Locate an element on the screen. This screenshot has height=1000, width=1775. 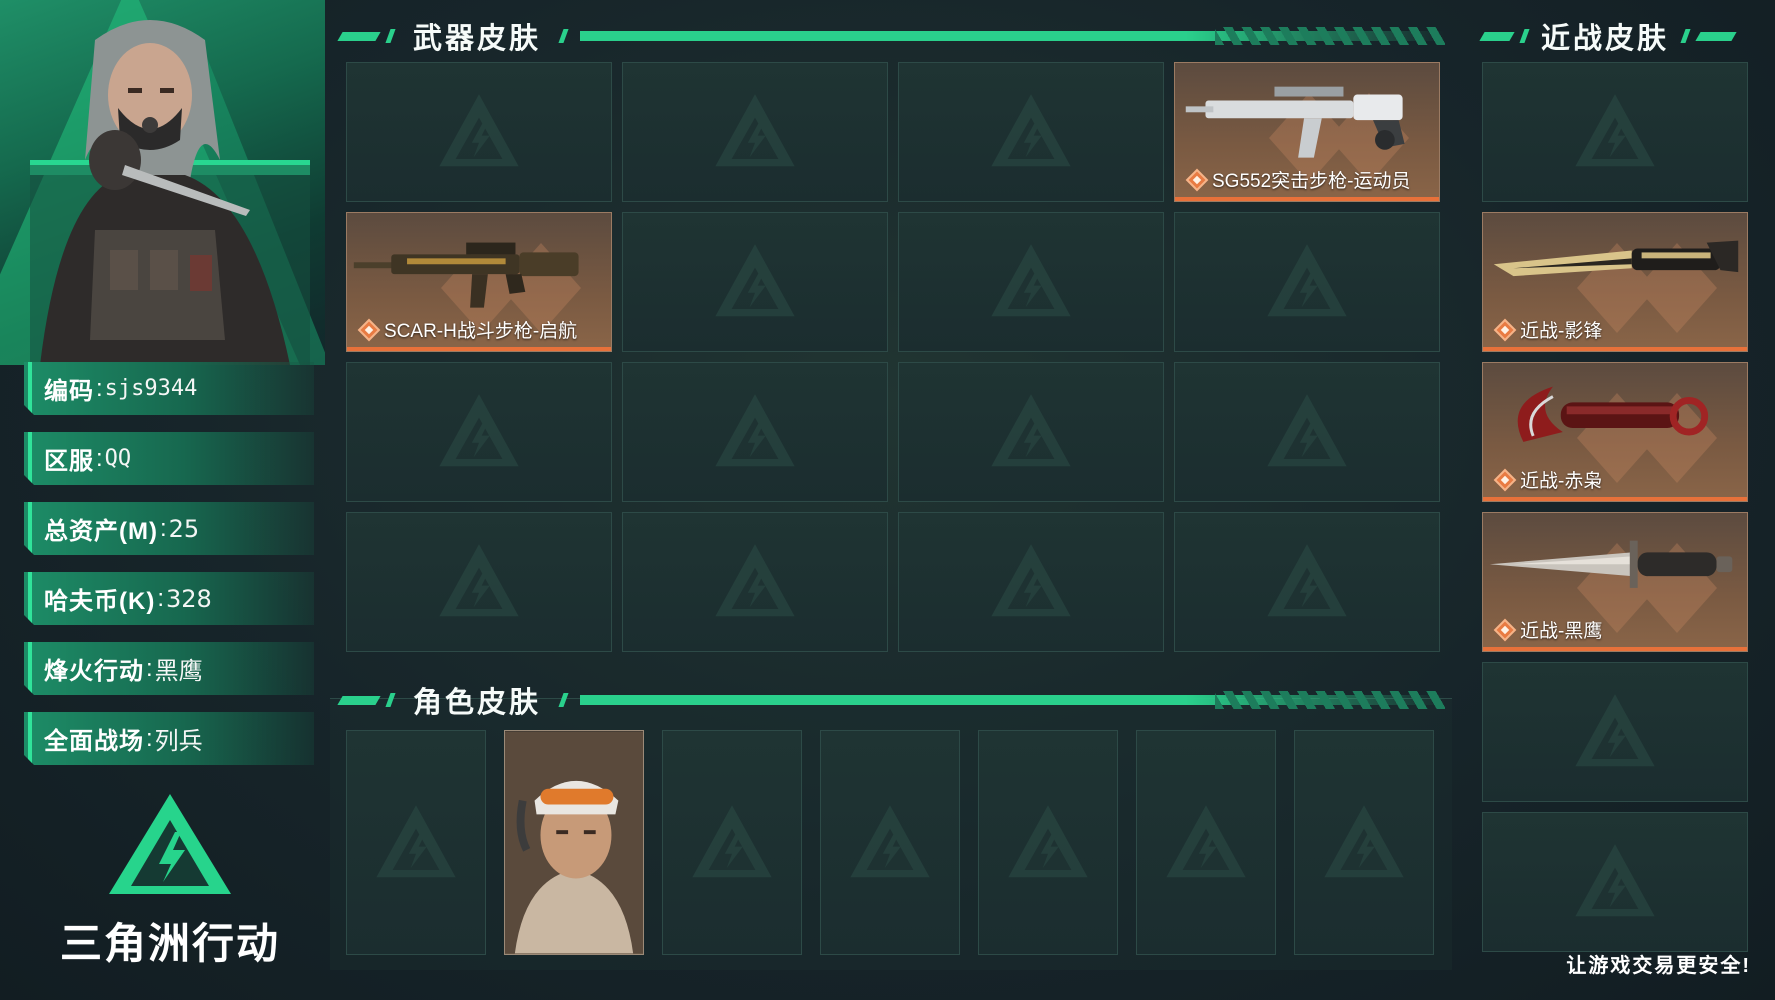
melee-section-title: 近战皮肤 is located at coordinates (1605, 39).